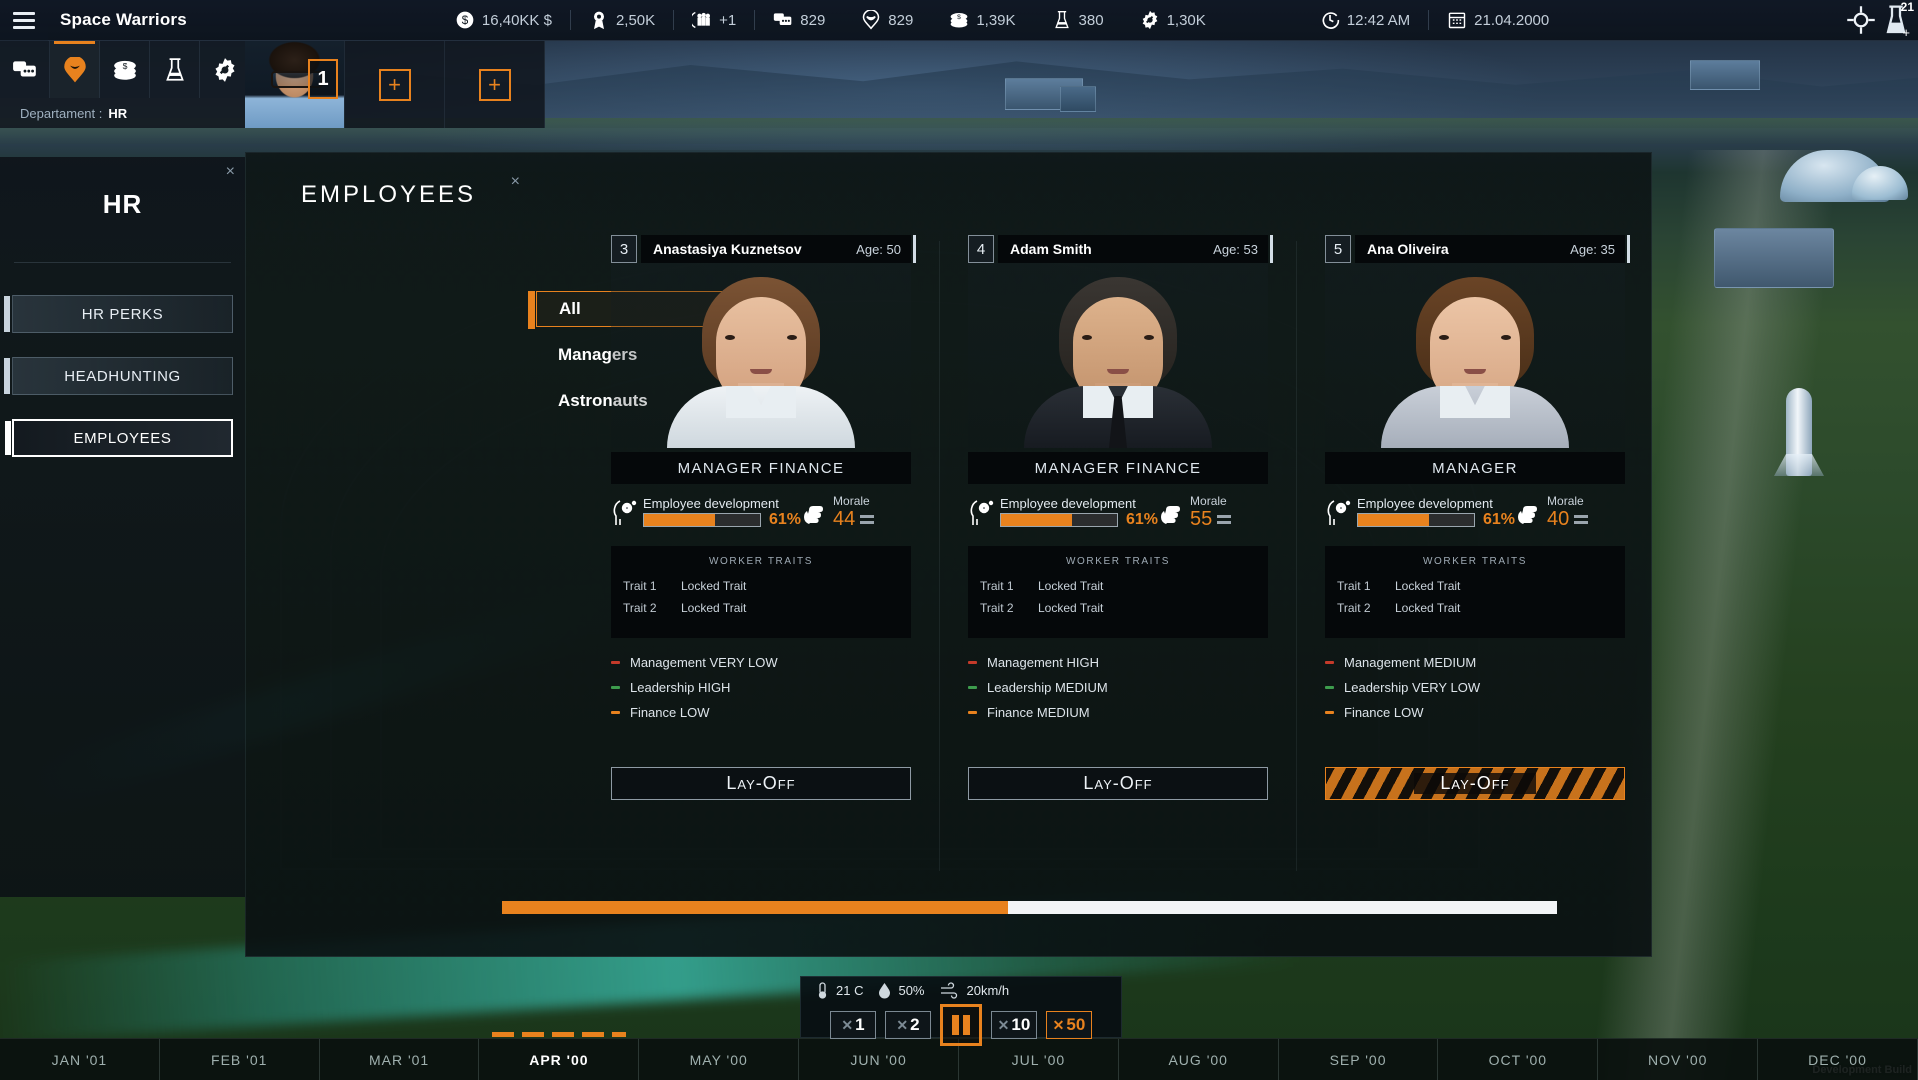 This screenshot has width=1918, height=1080. I want to click on employee-development-value: 61%, so click(1499, 519).